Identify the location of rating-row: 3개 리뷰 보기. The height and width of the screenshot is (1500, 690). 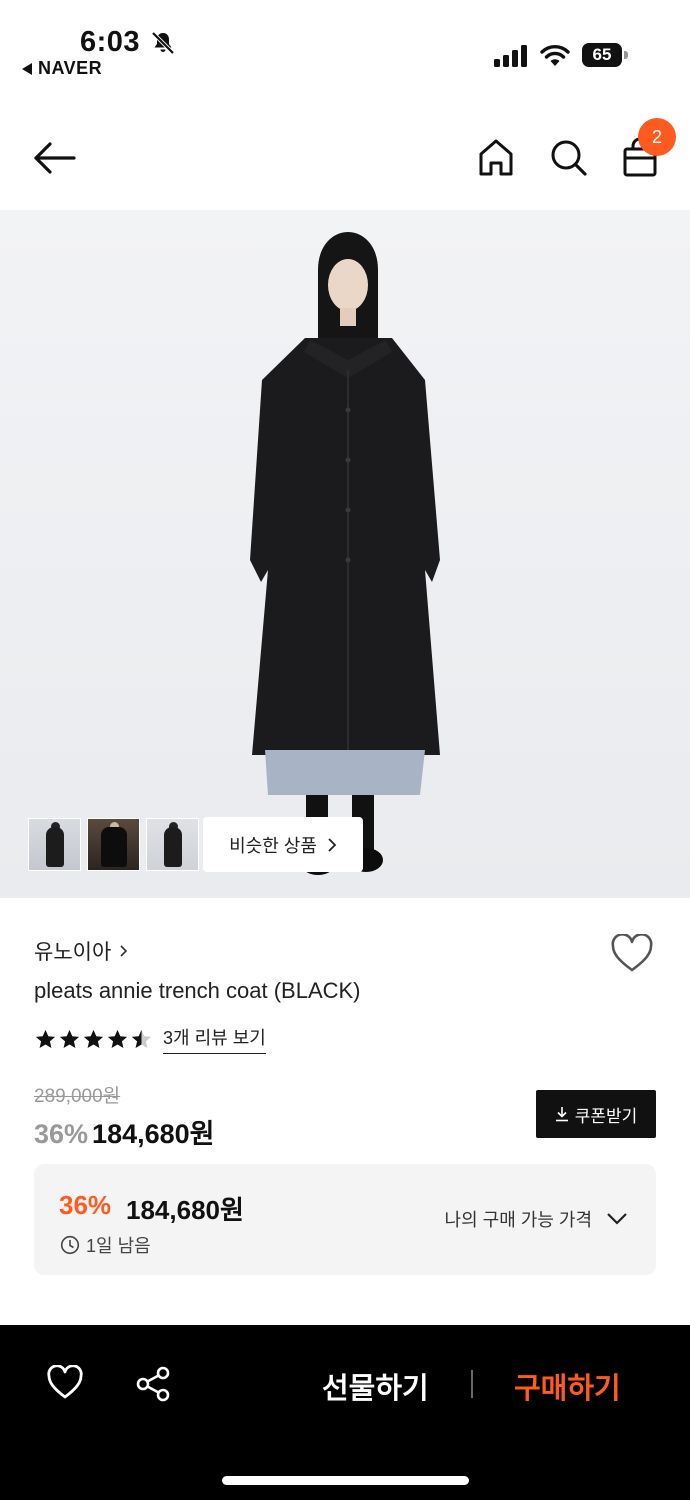
(150, 1039).